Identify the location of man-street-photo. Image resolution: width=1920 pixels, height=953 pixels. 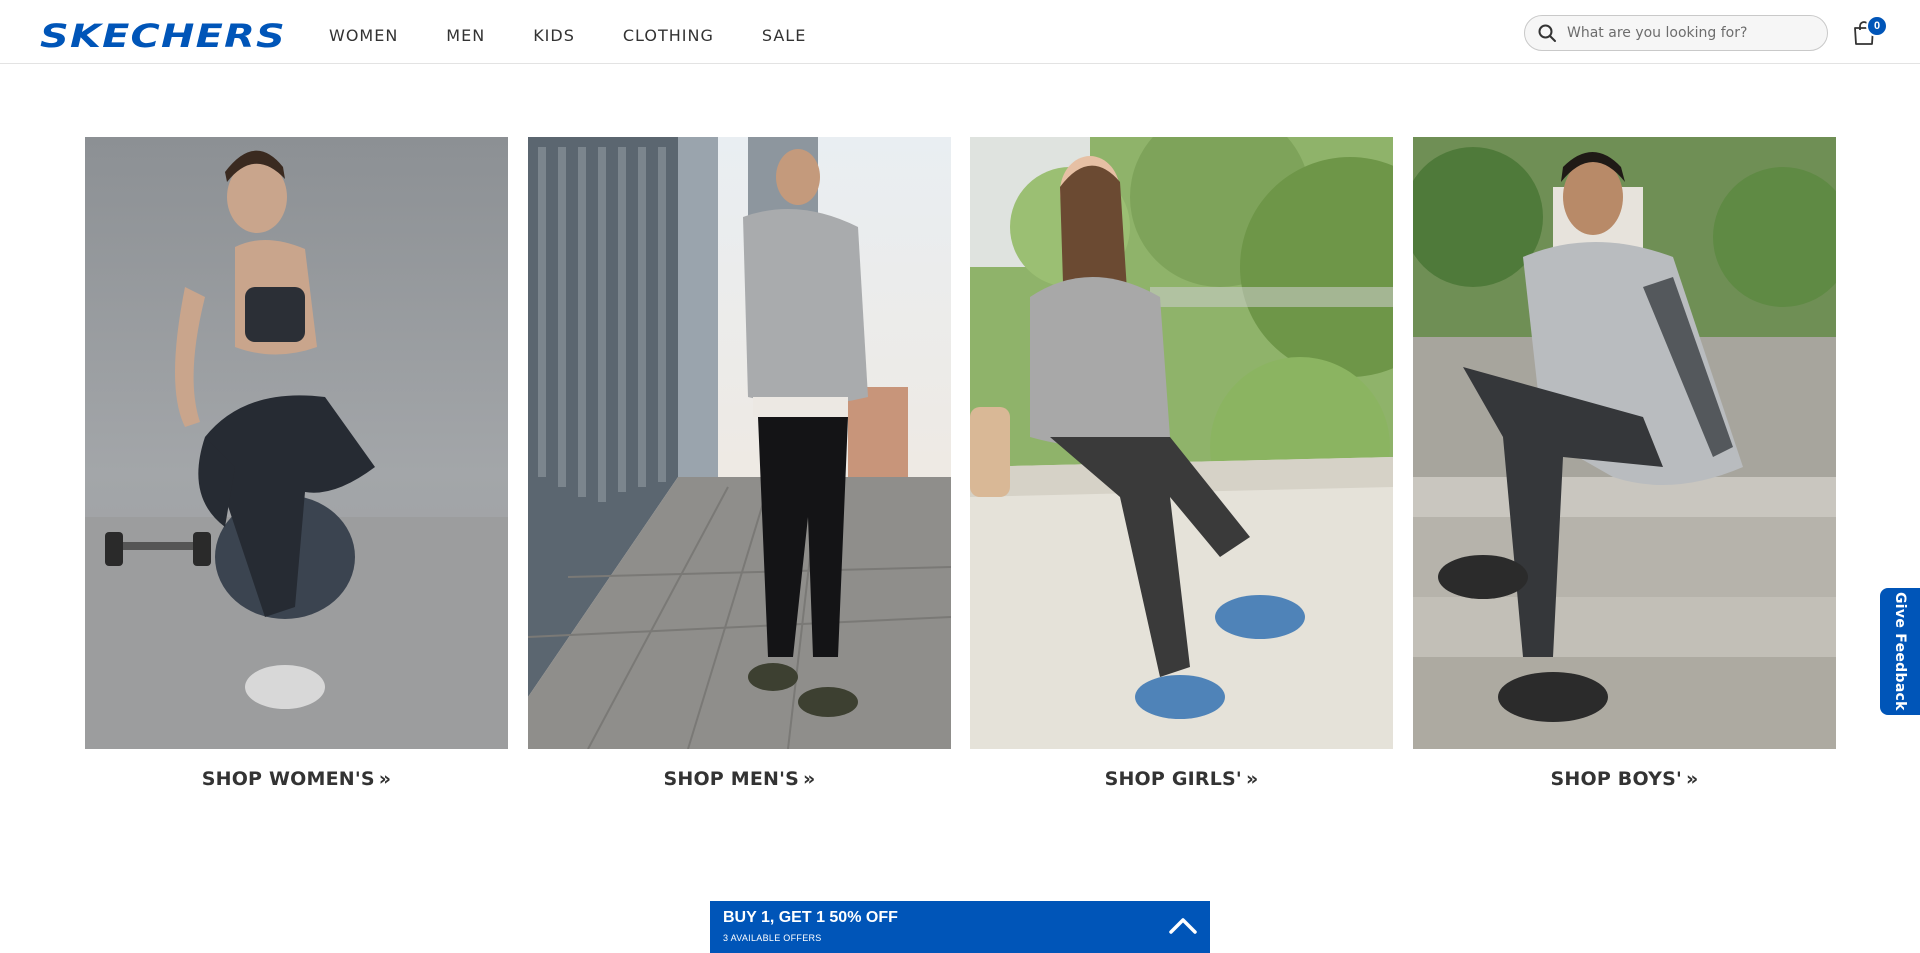
(739, 443).